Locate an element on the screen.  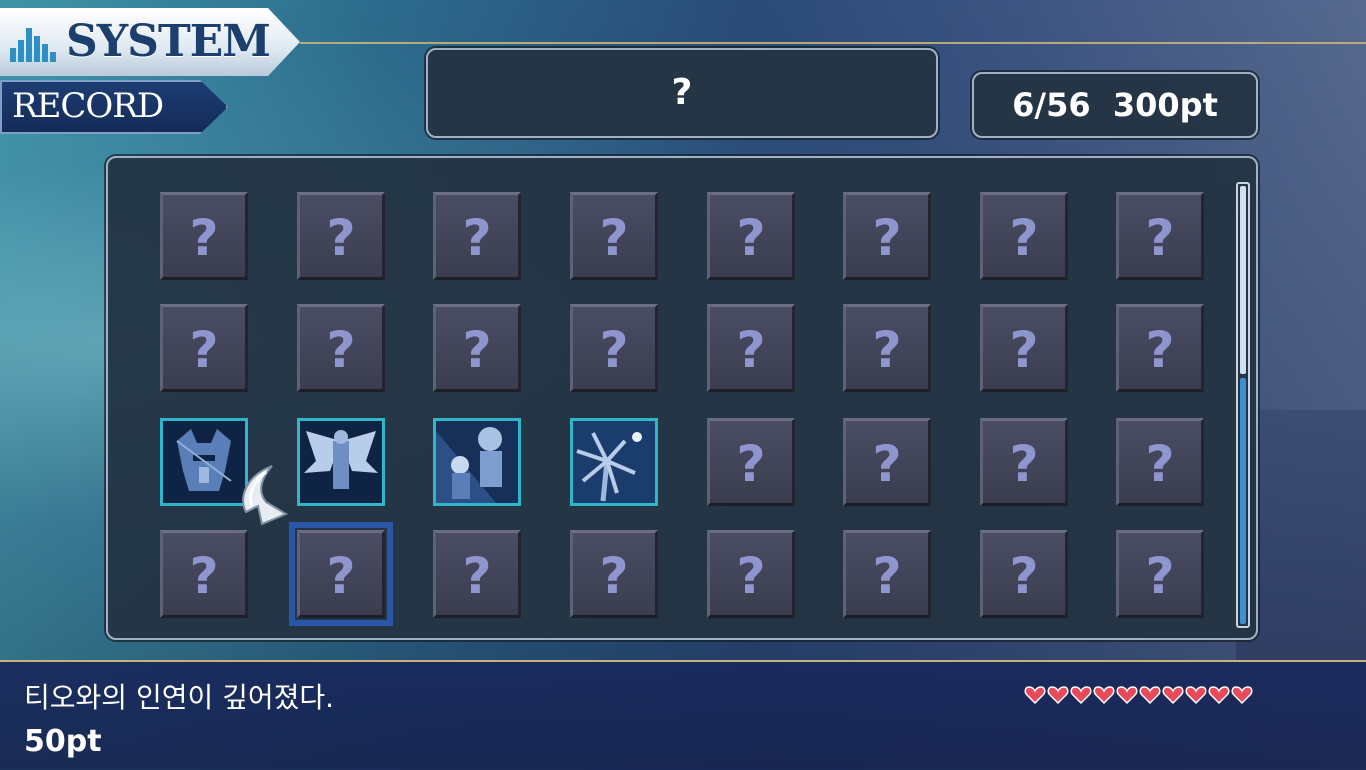
grid-scrollbar is located at coordinates (1243, 405).